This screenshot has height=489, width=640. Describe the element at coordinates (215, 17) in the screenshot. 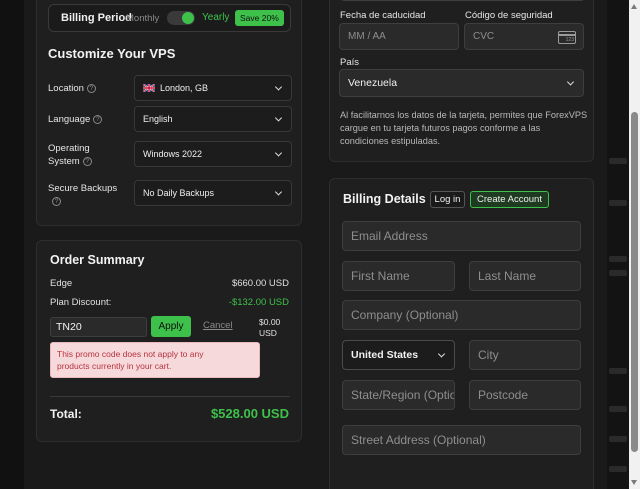

I see `billing-yearly-label: Yearly` at that location.